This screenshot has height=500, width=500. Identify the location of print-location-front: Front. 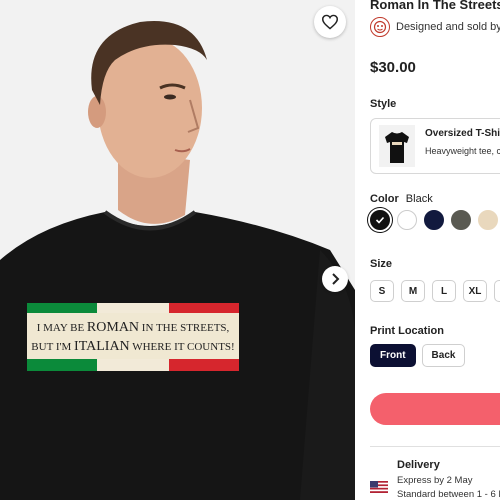
(393, 355).